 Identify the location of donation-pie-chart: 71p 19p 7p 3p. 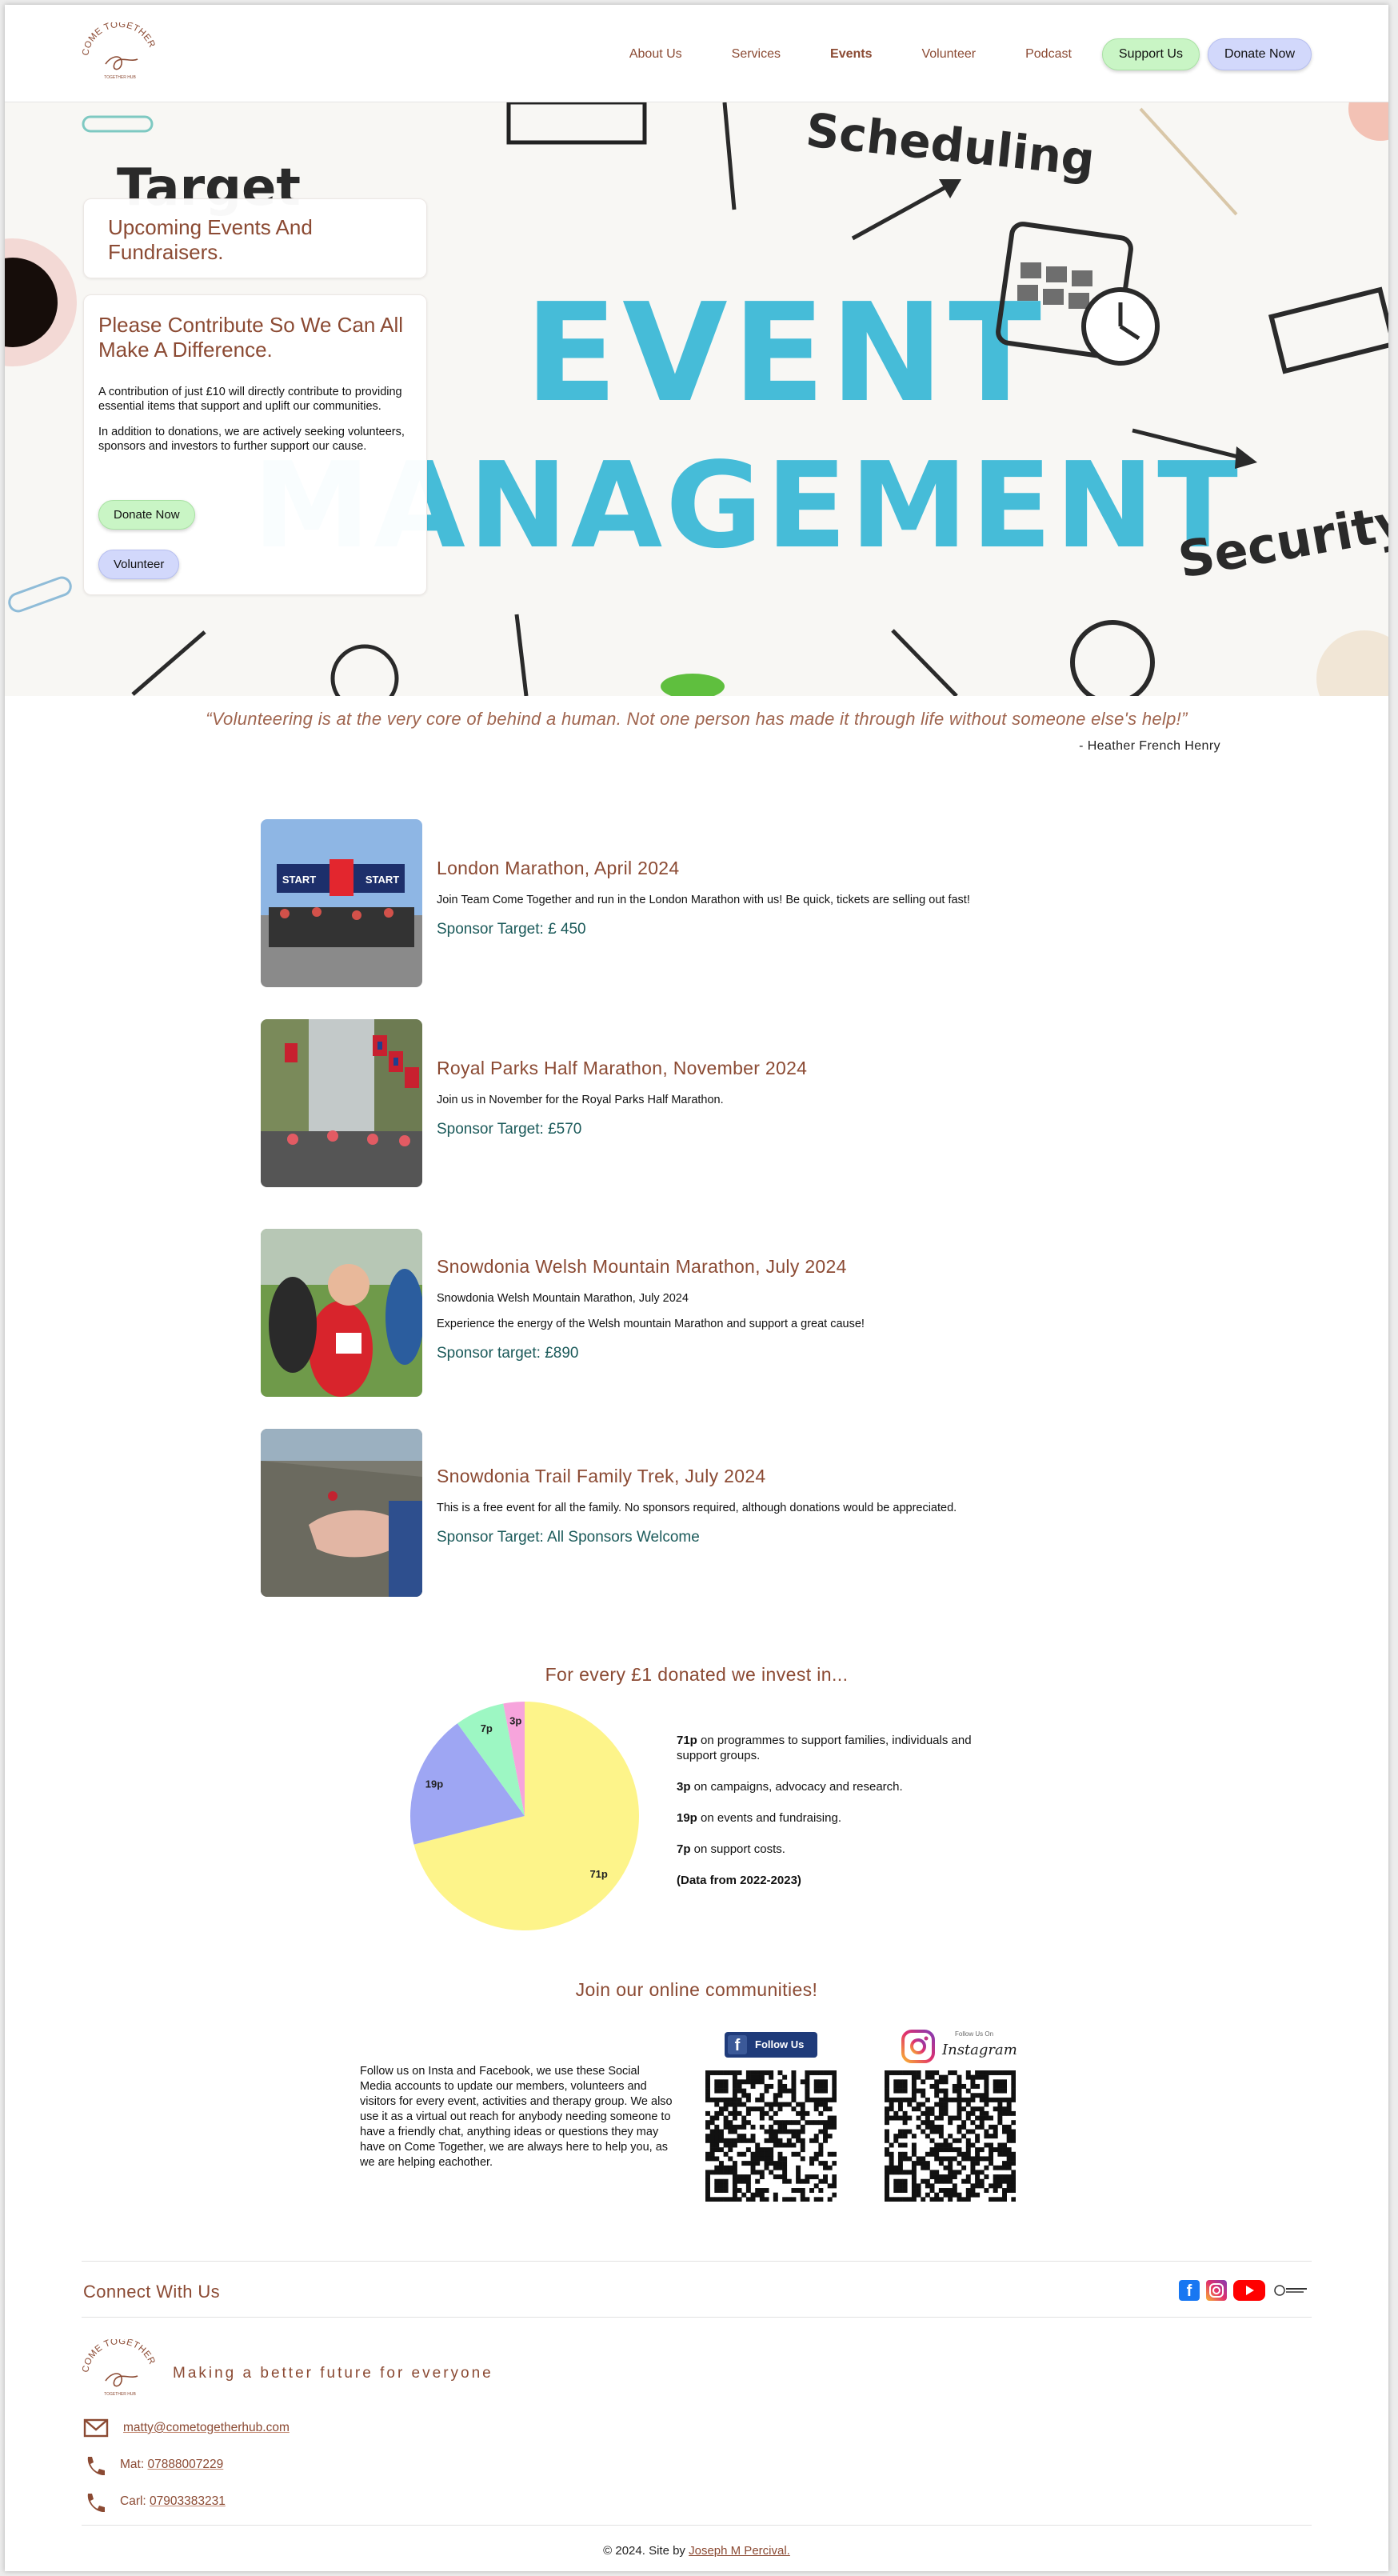
(525, 1816).